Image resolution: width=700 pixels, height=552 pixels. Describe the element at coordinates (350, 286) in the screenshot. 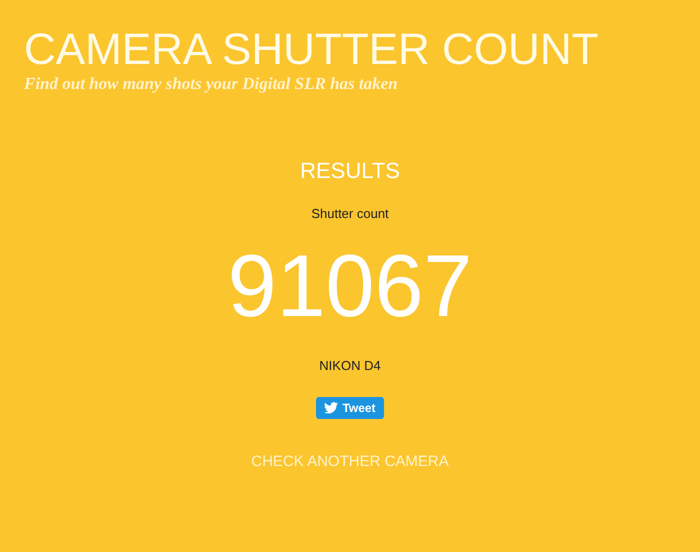

I see `shutter-count-value: 91067` at that location.